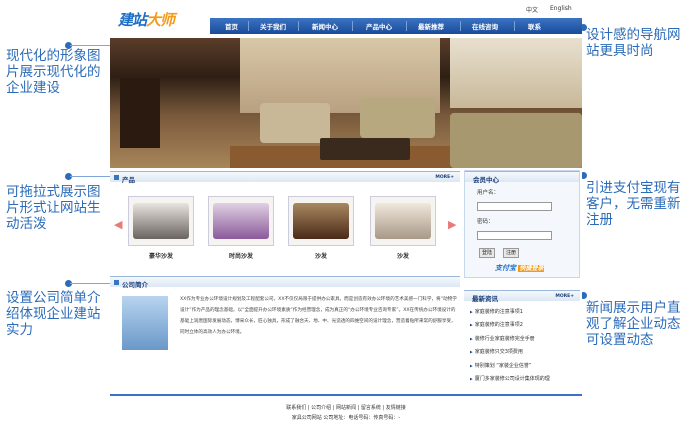 Image resolution: width=691 pixels, height=428 pixels. I want to click on password-input, so click(514, 235).